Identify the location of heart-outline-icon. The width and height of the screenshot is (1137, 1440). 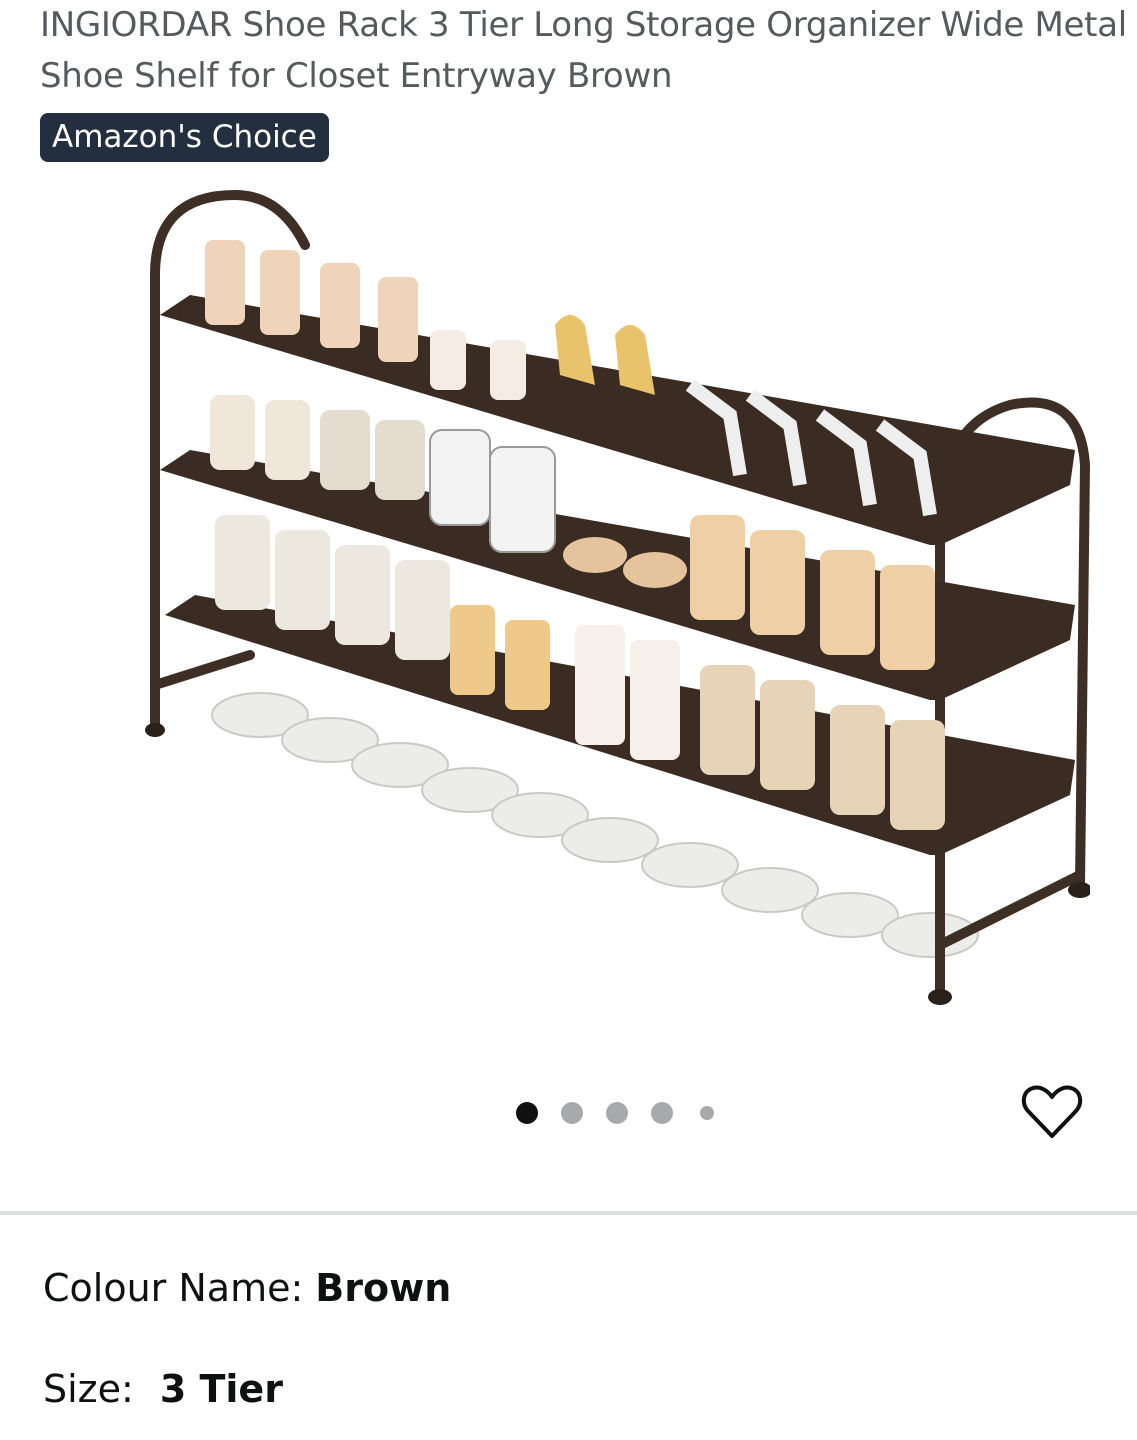
(1052, 1112).